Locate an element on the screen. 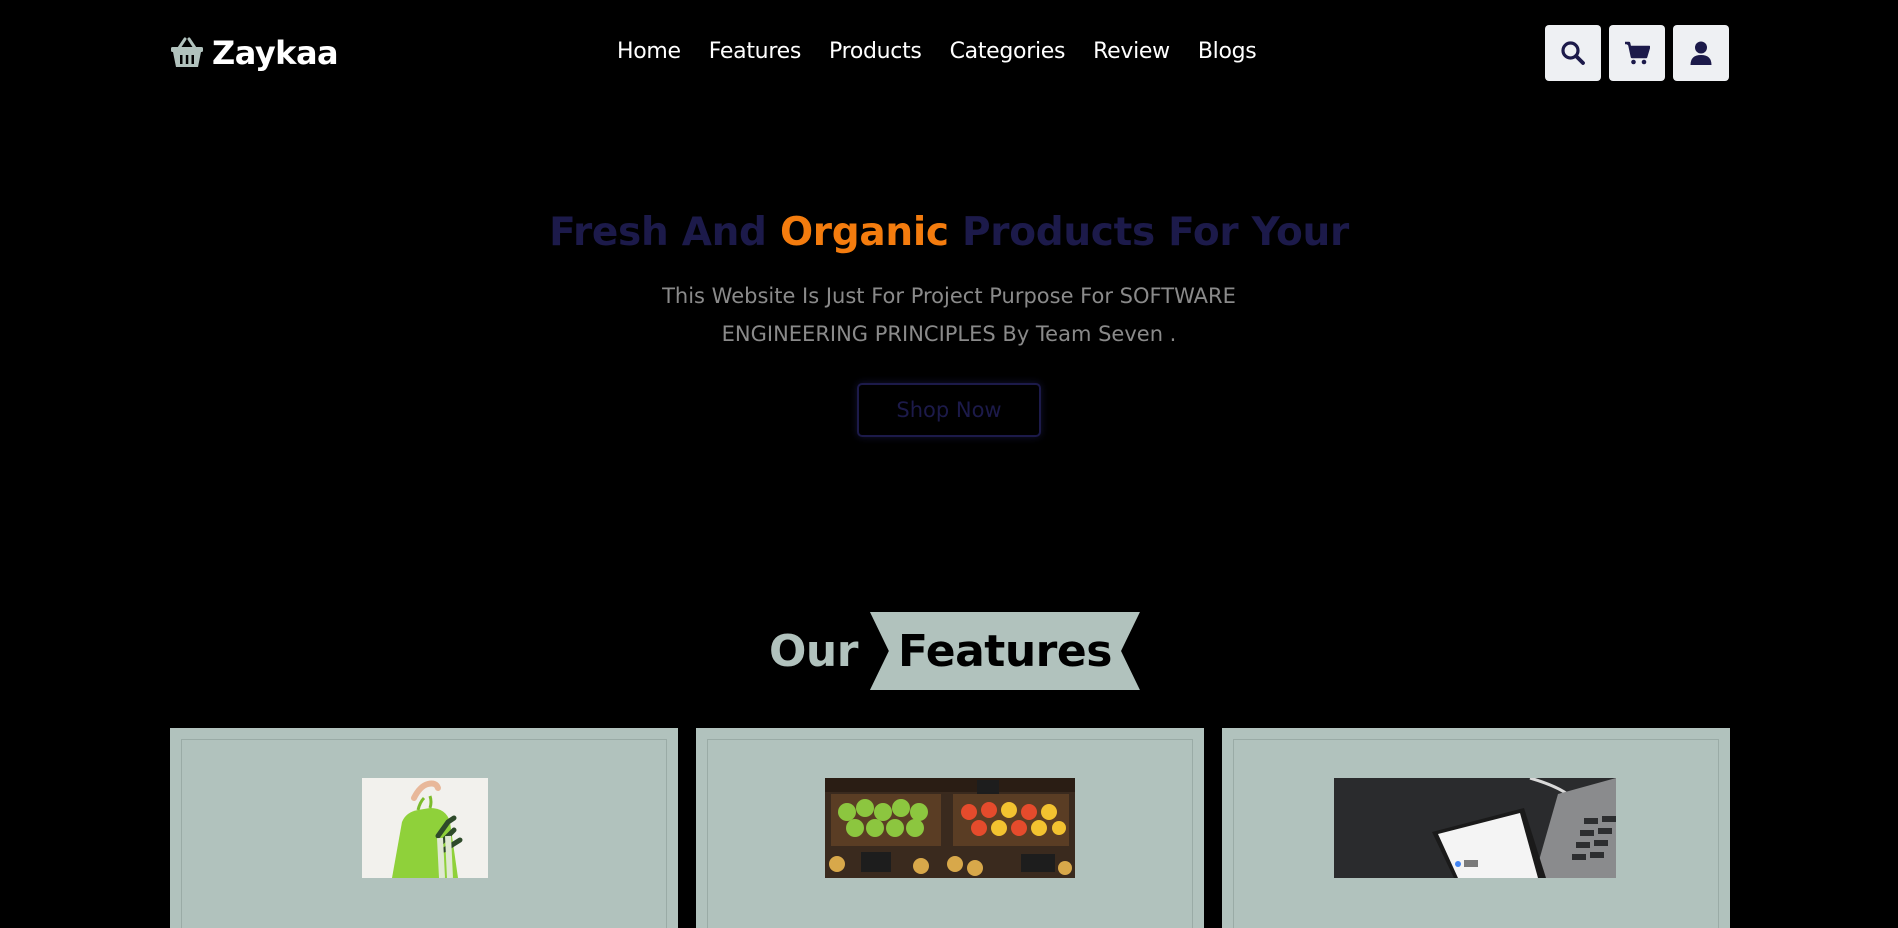 The image size is (1898, 928). feature-image-mobile-payment is located at coordinates (1475, 828).